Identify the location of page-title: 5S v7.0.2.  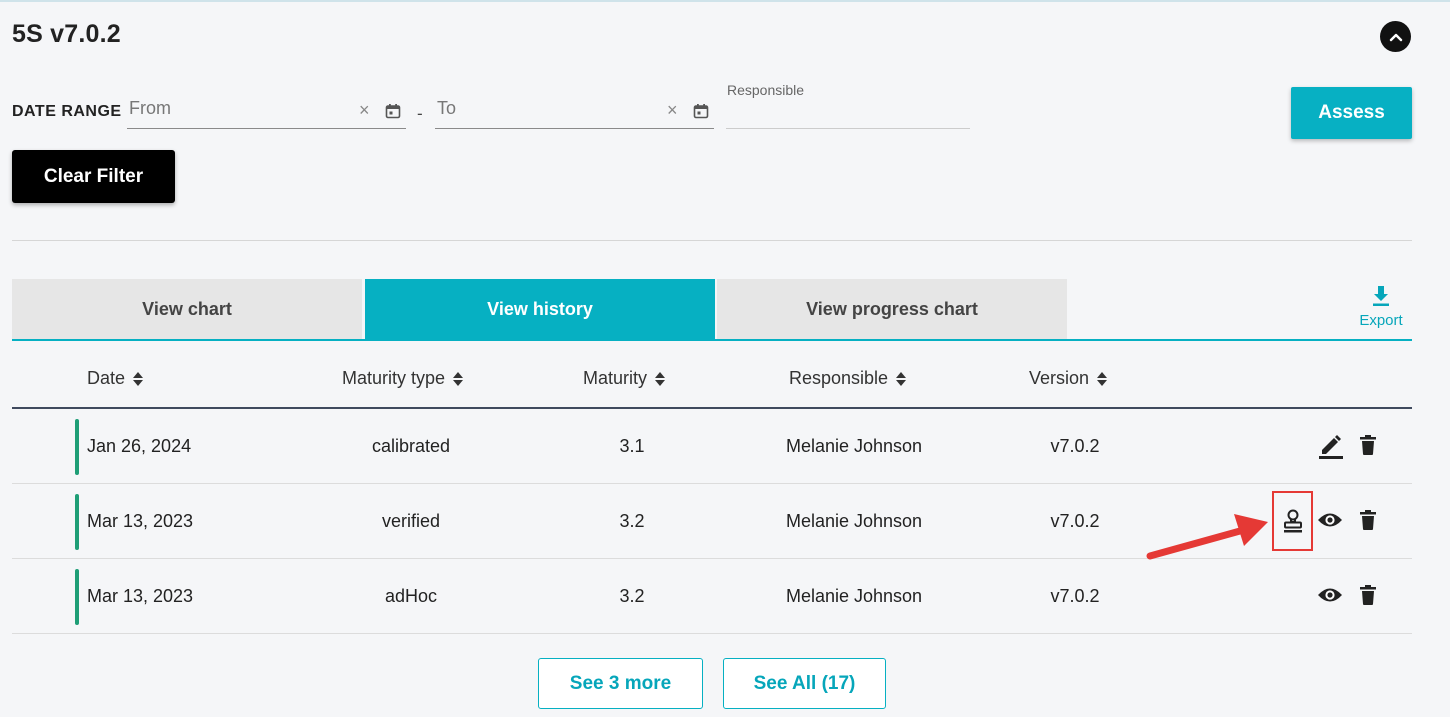
(66, 34).